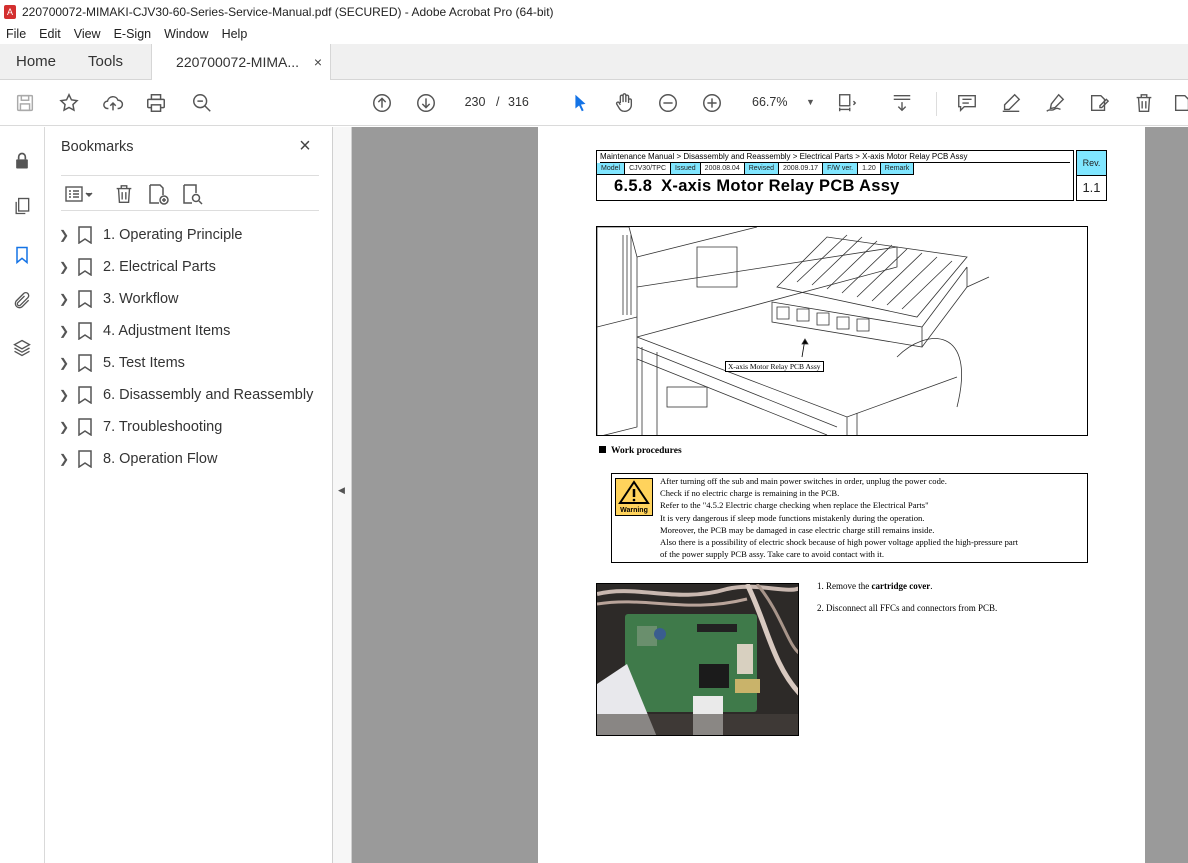  Describe the element at coordinates (144, 363) in the screenshot. I see `bookmark-label: 5. Test Items` at that location.